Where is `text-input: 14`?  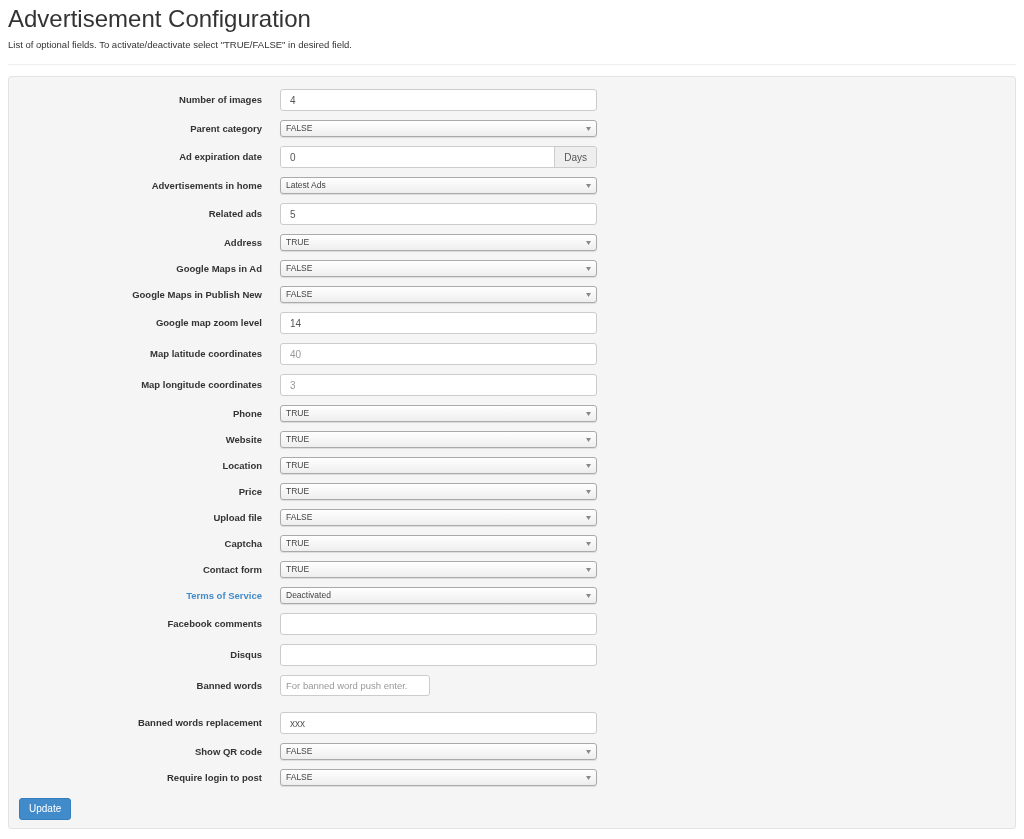
text-input: 14 is located at coordinates (438, 323).